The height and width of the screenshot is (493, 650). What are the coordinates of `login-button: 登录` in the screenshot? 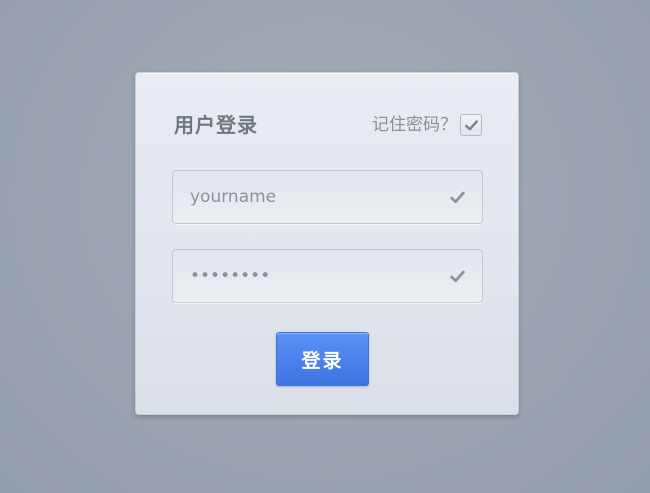 It's located at (322, 359).